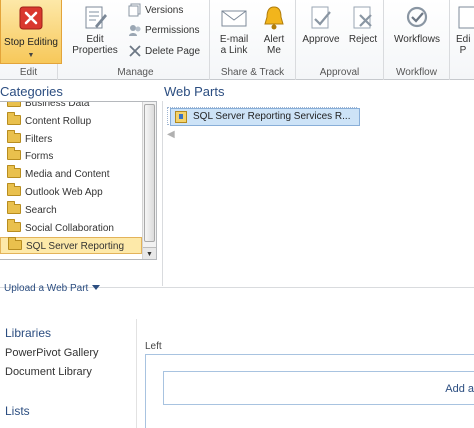 This screenshot has height=428, width=474. What do you see at coordinates (58, 121) in the screenshot?
I see `category-label: Content Rollup` at bounding box center [58, 121].